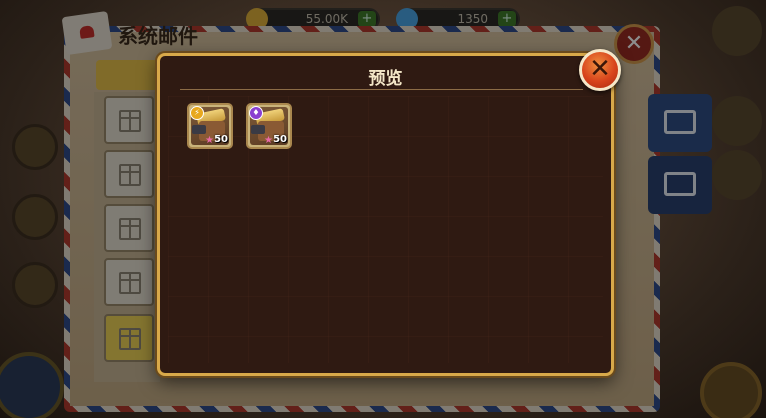 Image resolution: width=766 pixels, height=418 pixels. I want to click on mail-window-title: 系统邮件, so click(158, 36).